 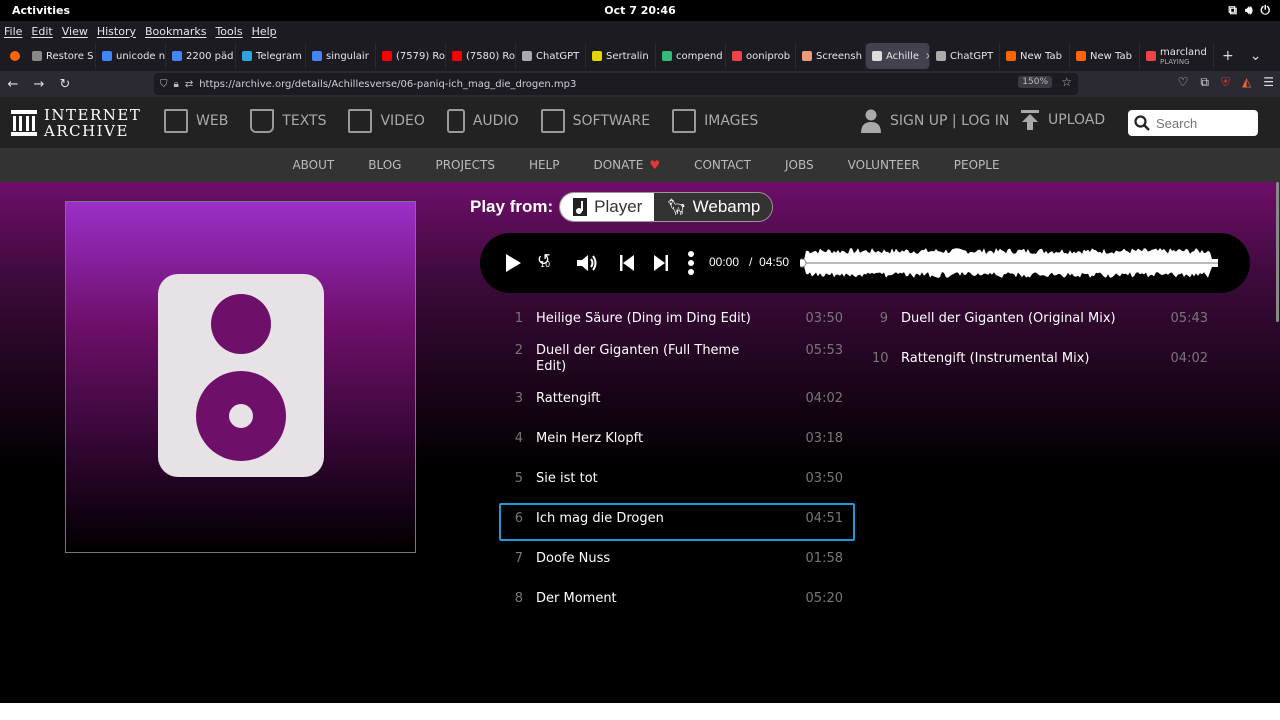 I want to click on track-duration: 04:02, so click(x=824, y=398).